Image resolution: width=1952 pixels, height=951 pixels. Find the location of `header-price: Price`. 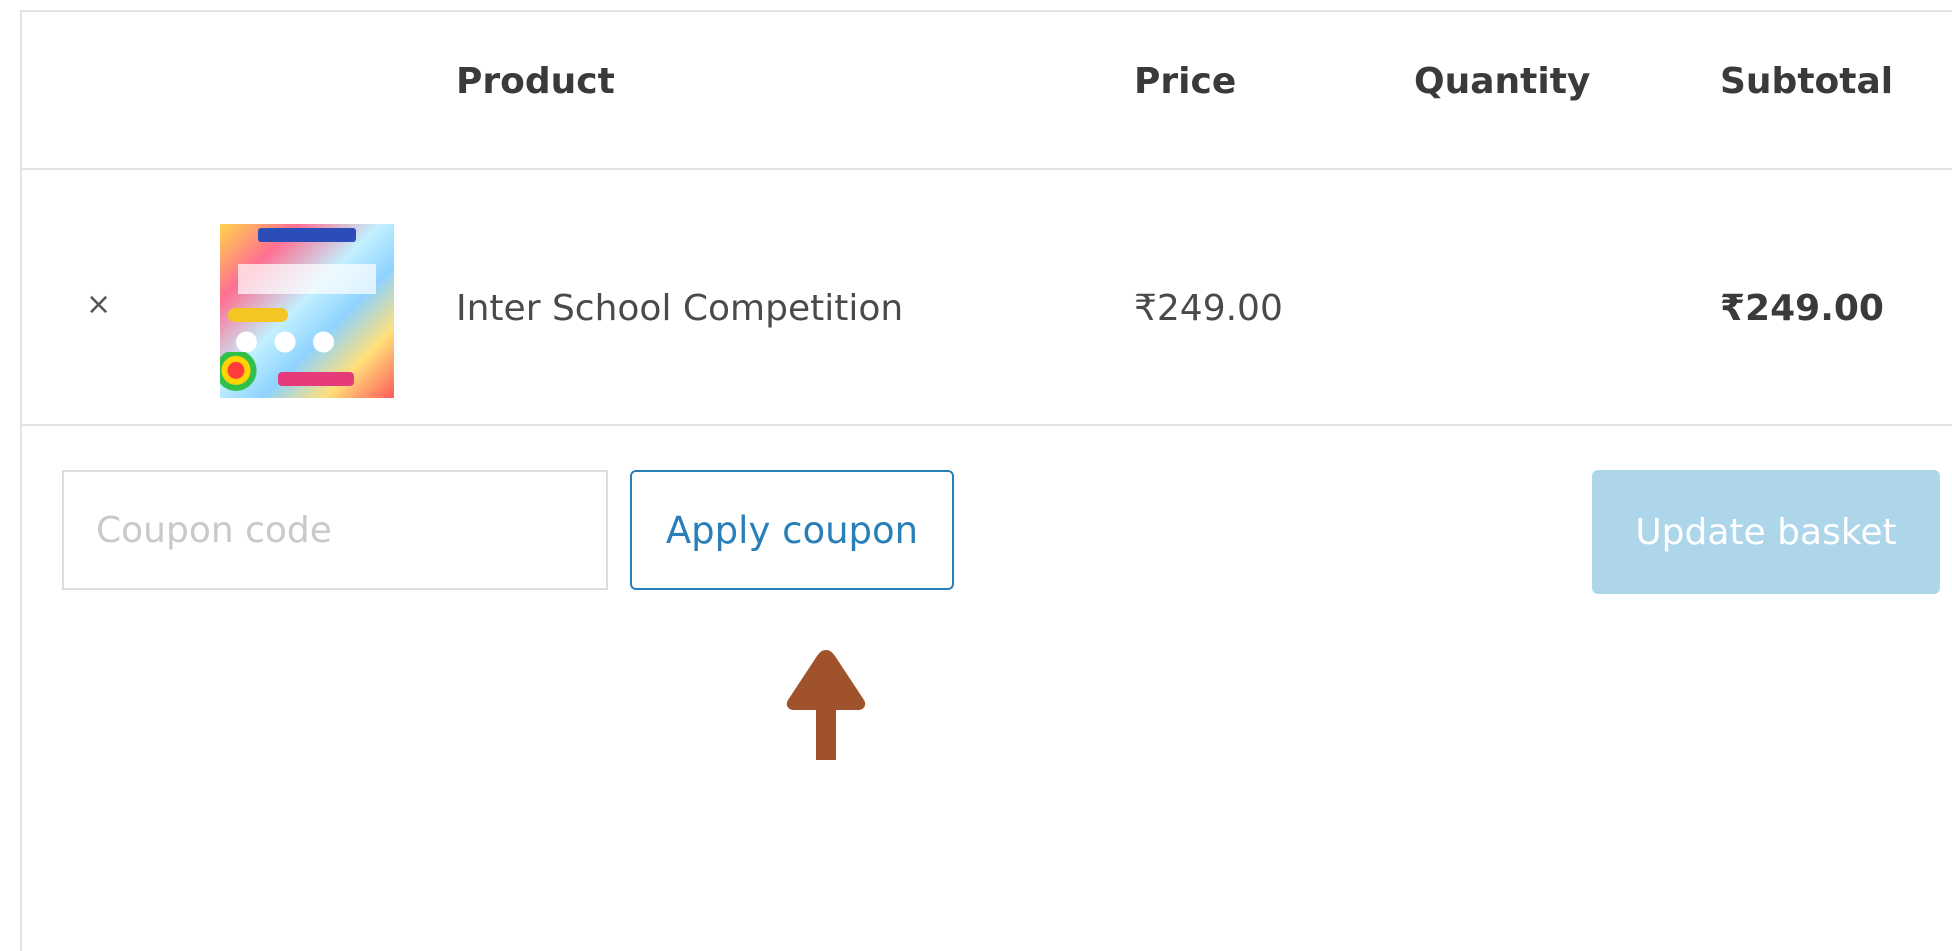

header-price: Price is located at coordinates (1185, 81).